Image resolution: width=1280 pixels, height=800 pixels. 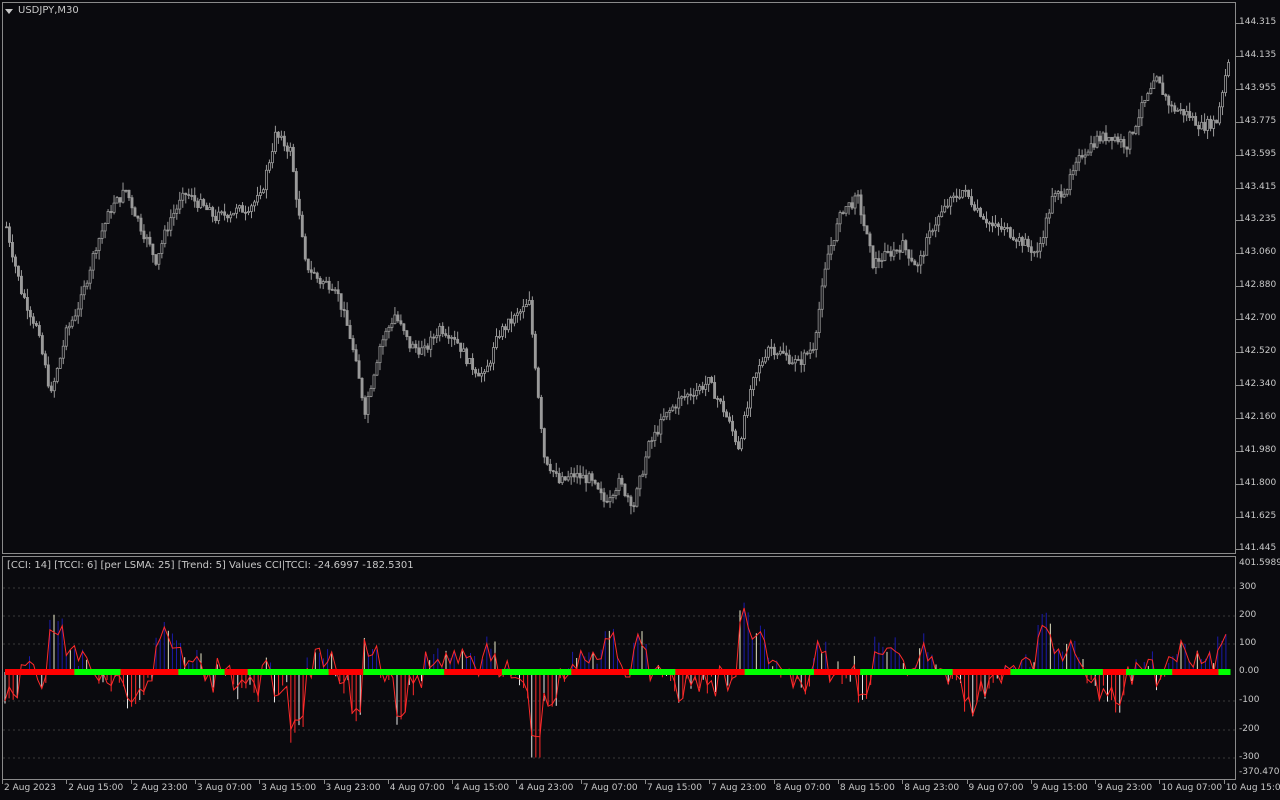 I want to click on time-axis-label: 2 Aug 23:00, so click(x=160, y=788).